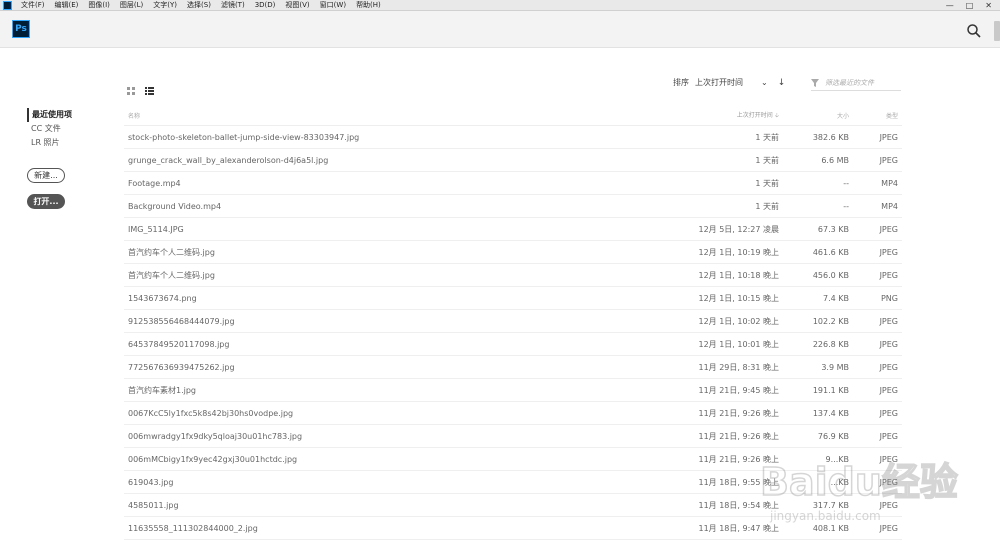  What do you see at coordinates (835, 367) in the screenshot?
I see `file-size: 3.9 MB` at bounding box center [835, 367].